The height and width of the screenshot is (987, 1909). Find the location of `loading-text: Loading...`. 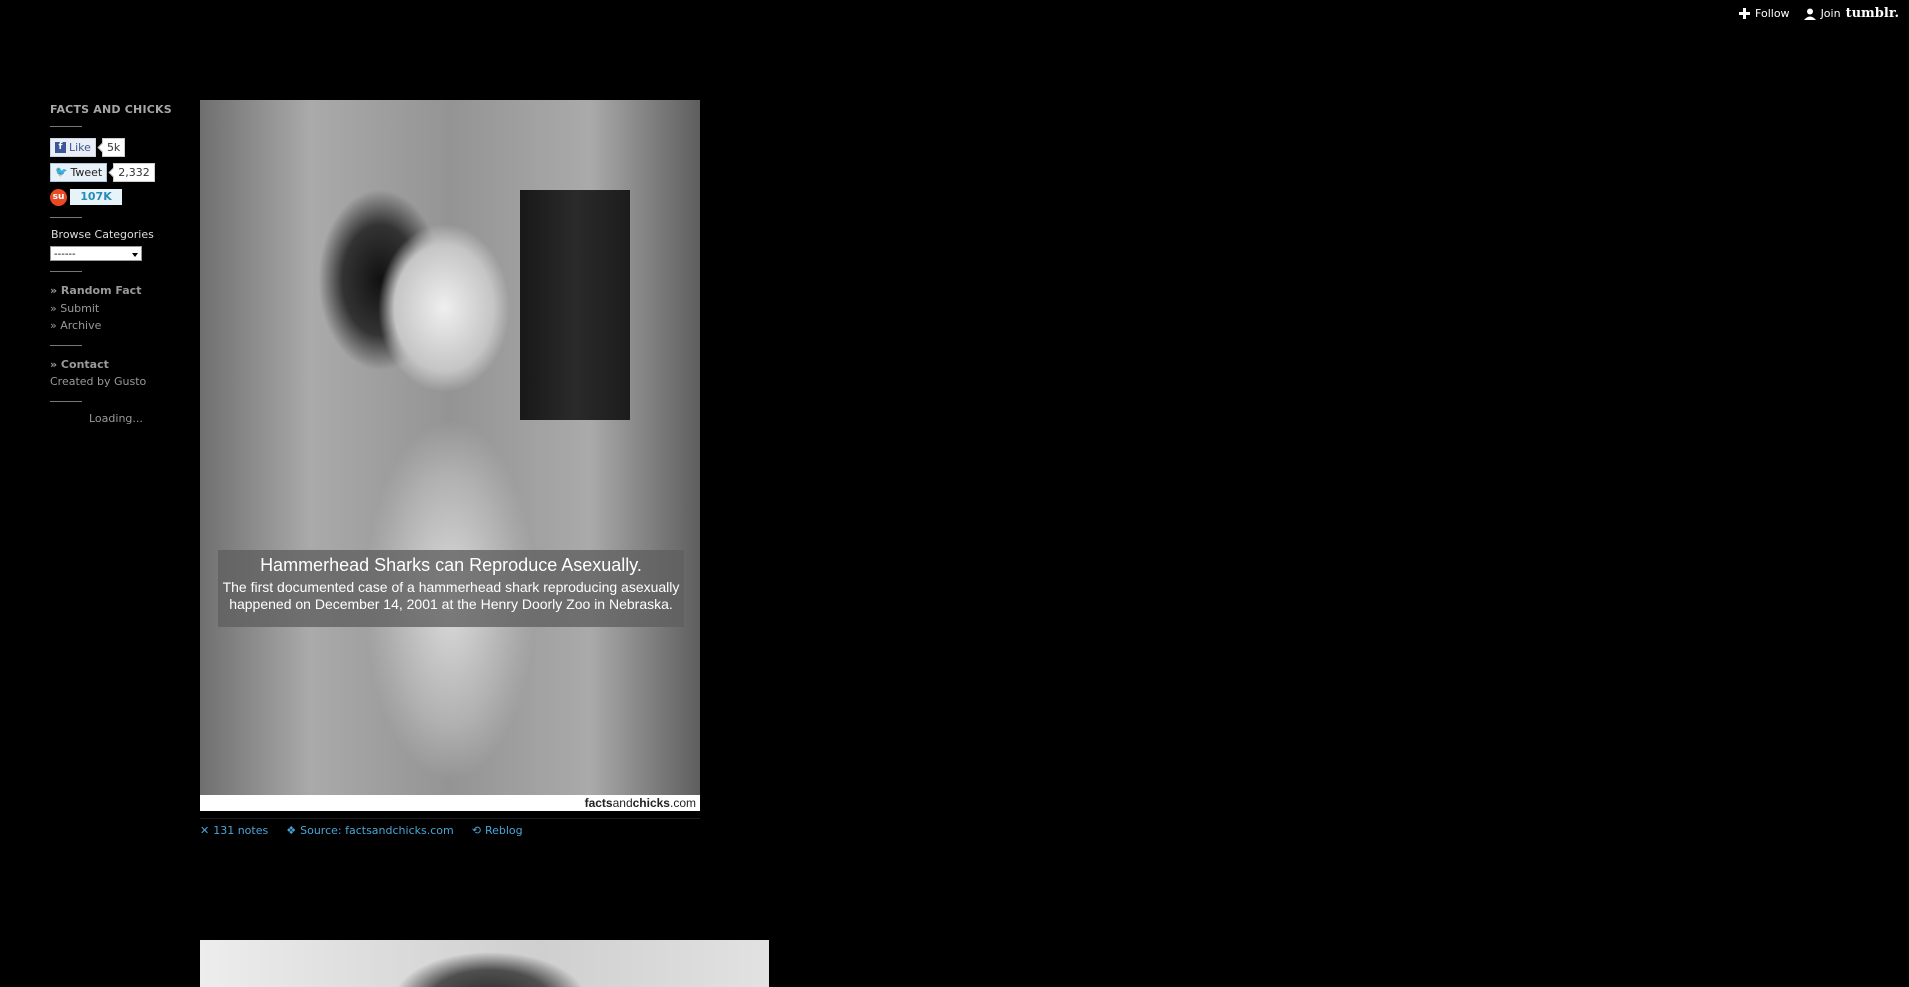

loading-text: Loading... is located at coordinates (116, 418).